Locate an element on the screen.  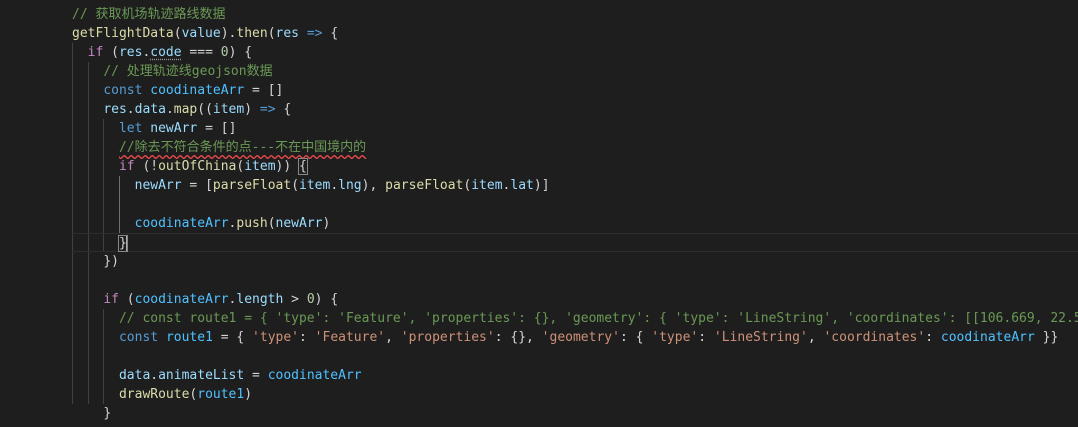
code-line: if (!outOfChina(item)) { is located at coordinates (575, 166).